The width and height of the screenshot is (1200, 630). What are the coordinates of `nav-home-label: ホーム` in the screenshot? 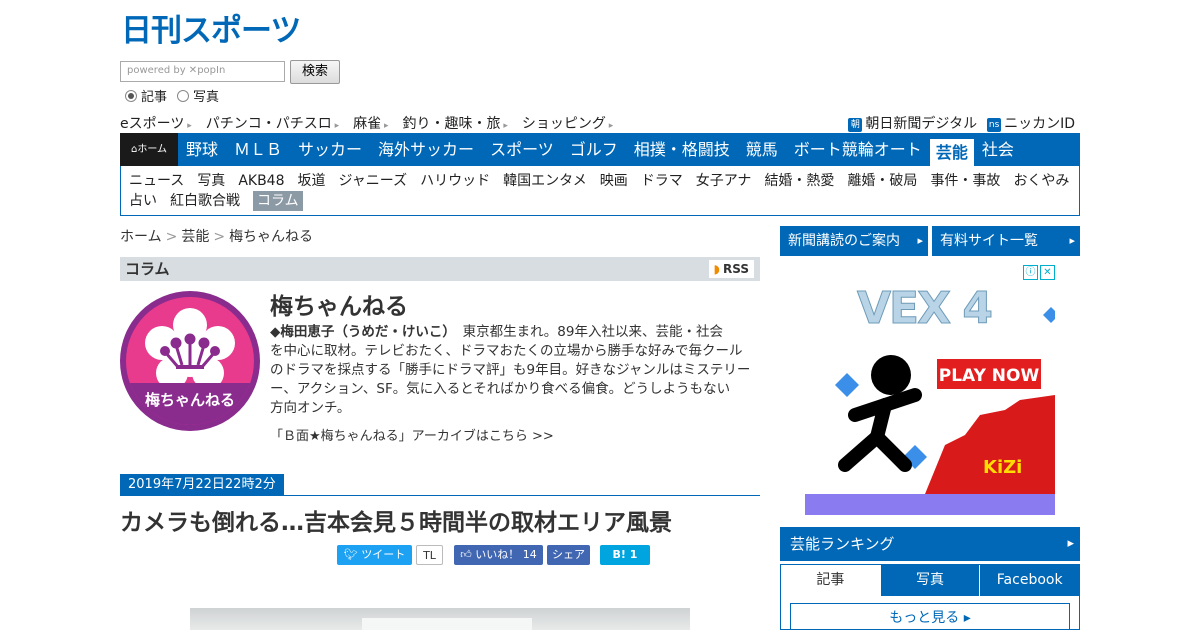 It's located at (152, 149).